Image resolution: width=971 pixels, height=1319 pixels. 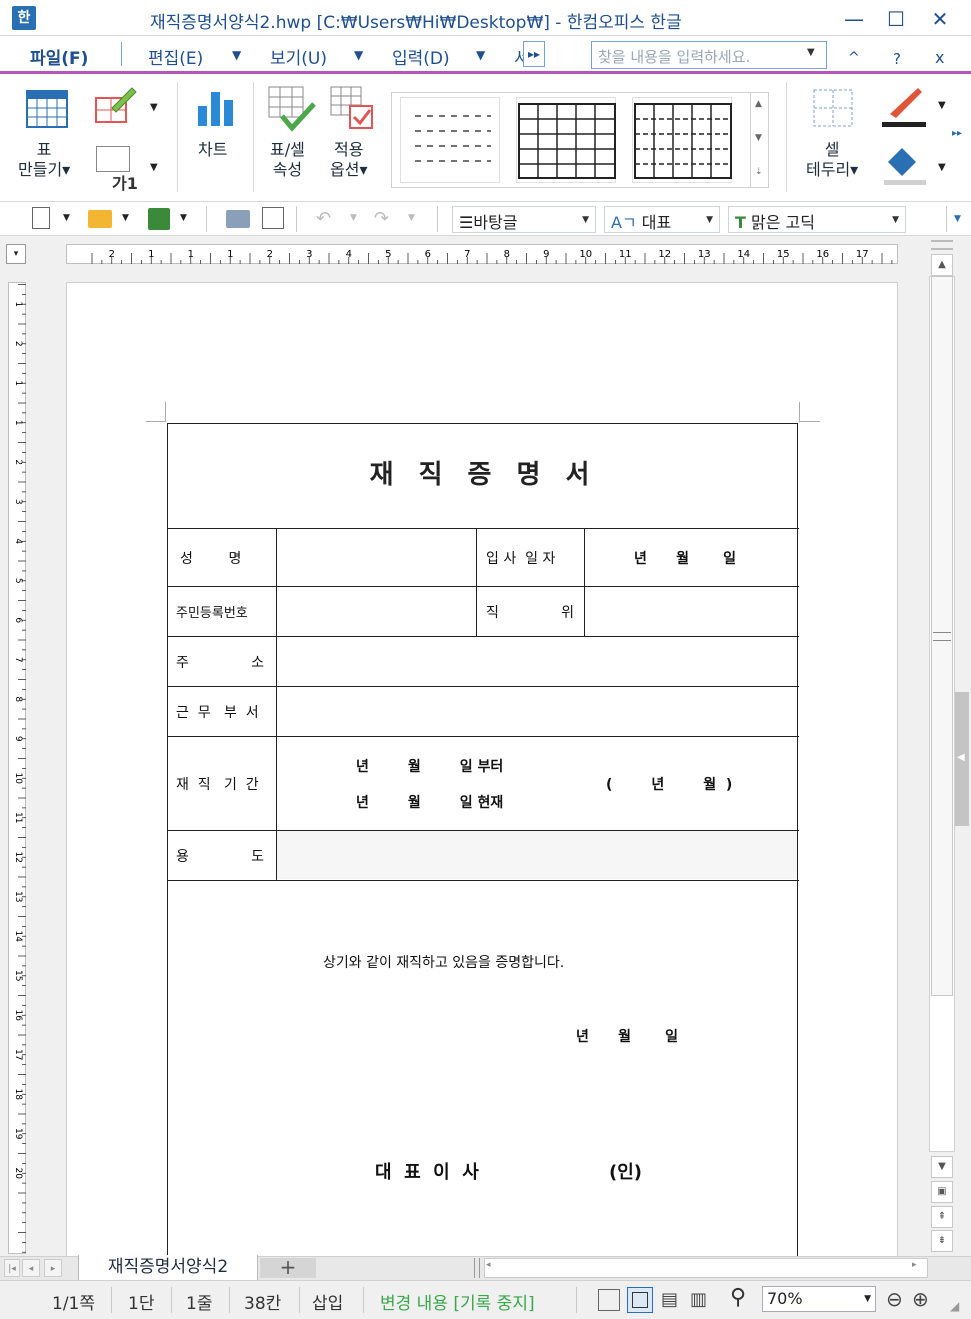 What do you see at coordinates (854, 58) in the screenshot?
I see `ribbon-collapse-button: ^` at bounding box center [854, 58].